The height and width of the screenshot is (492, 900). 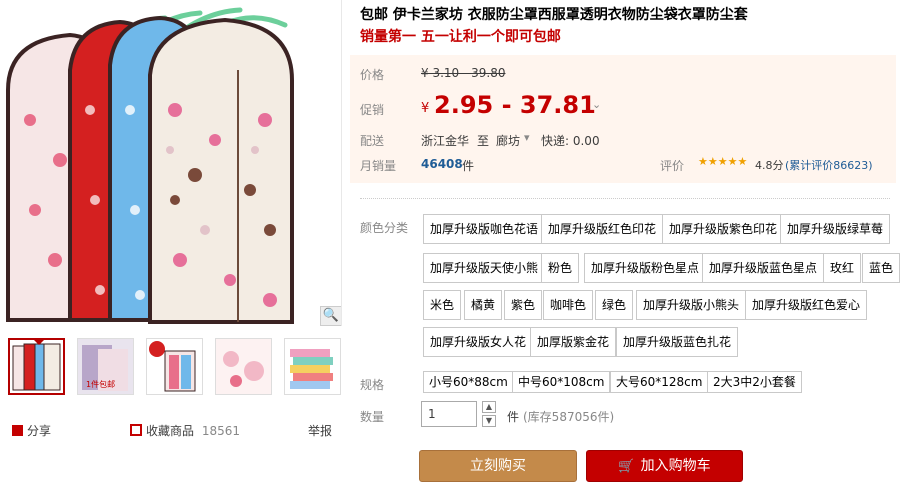 I want to click on thumbnail-2: 1件包邮, so click(x=105, y=366).